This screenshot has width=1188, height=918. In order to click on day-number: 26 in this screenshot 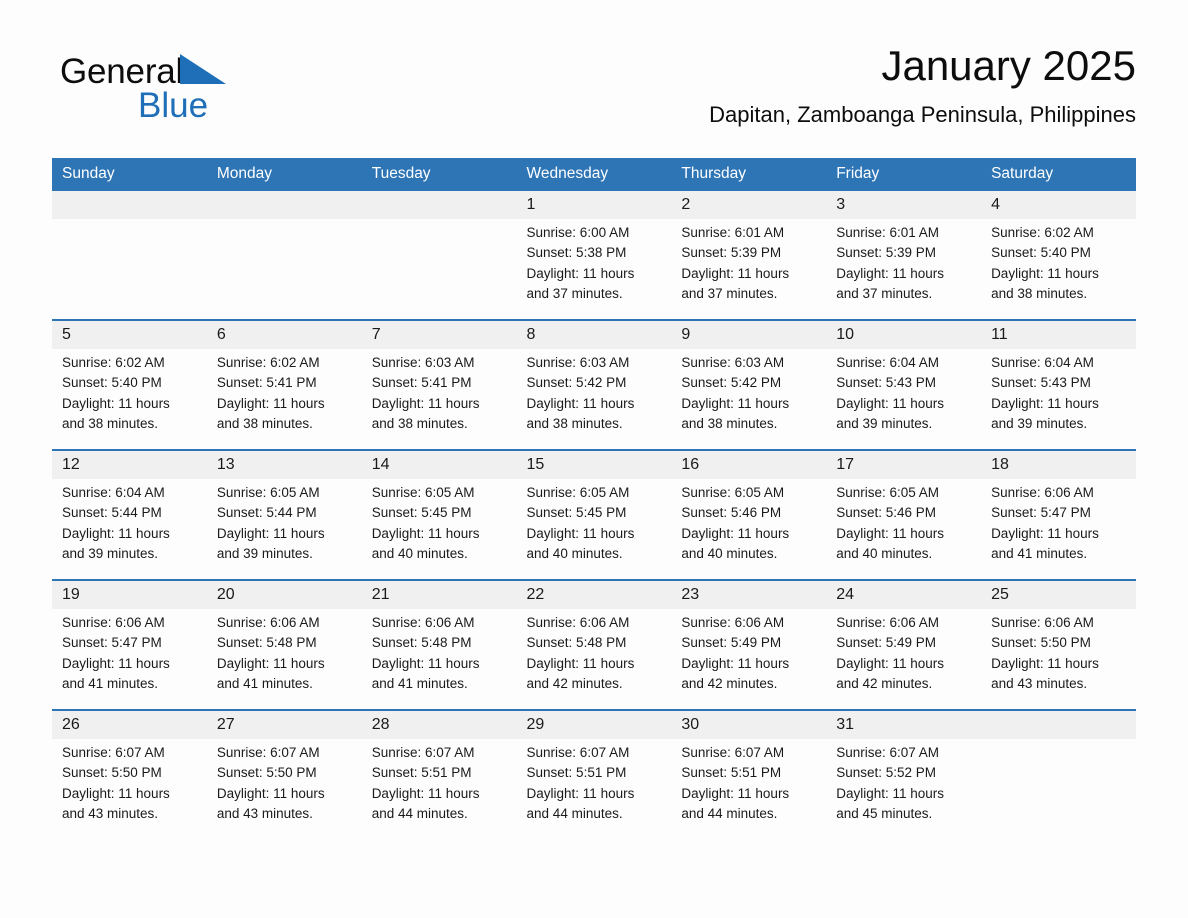, I will do `click(129, 724)`.